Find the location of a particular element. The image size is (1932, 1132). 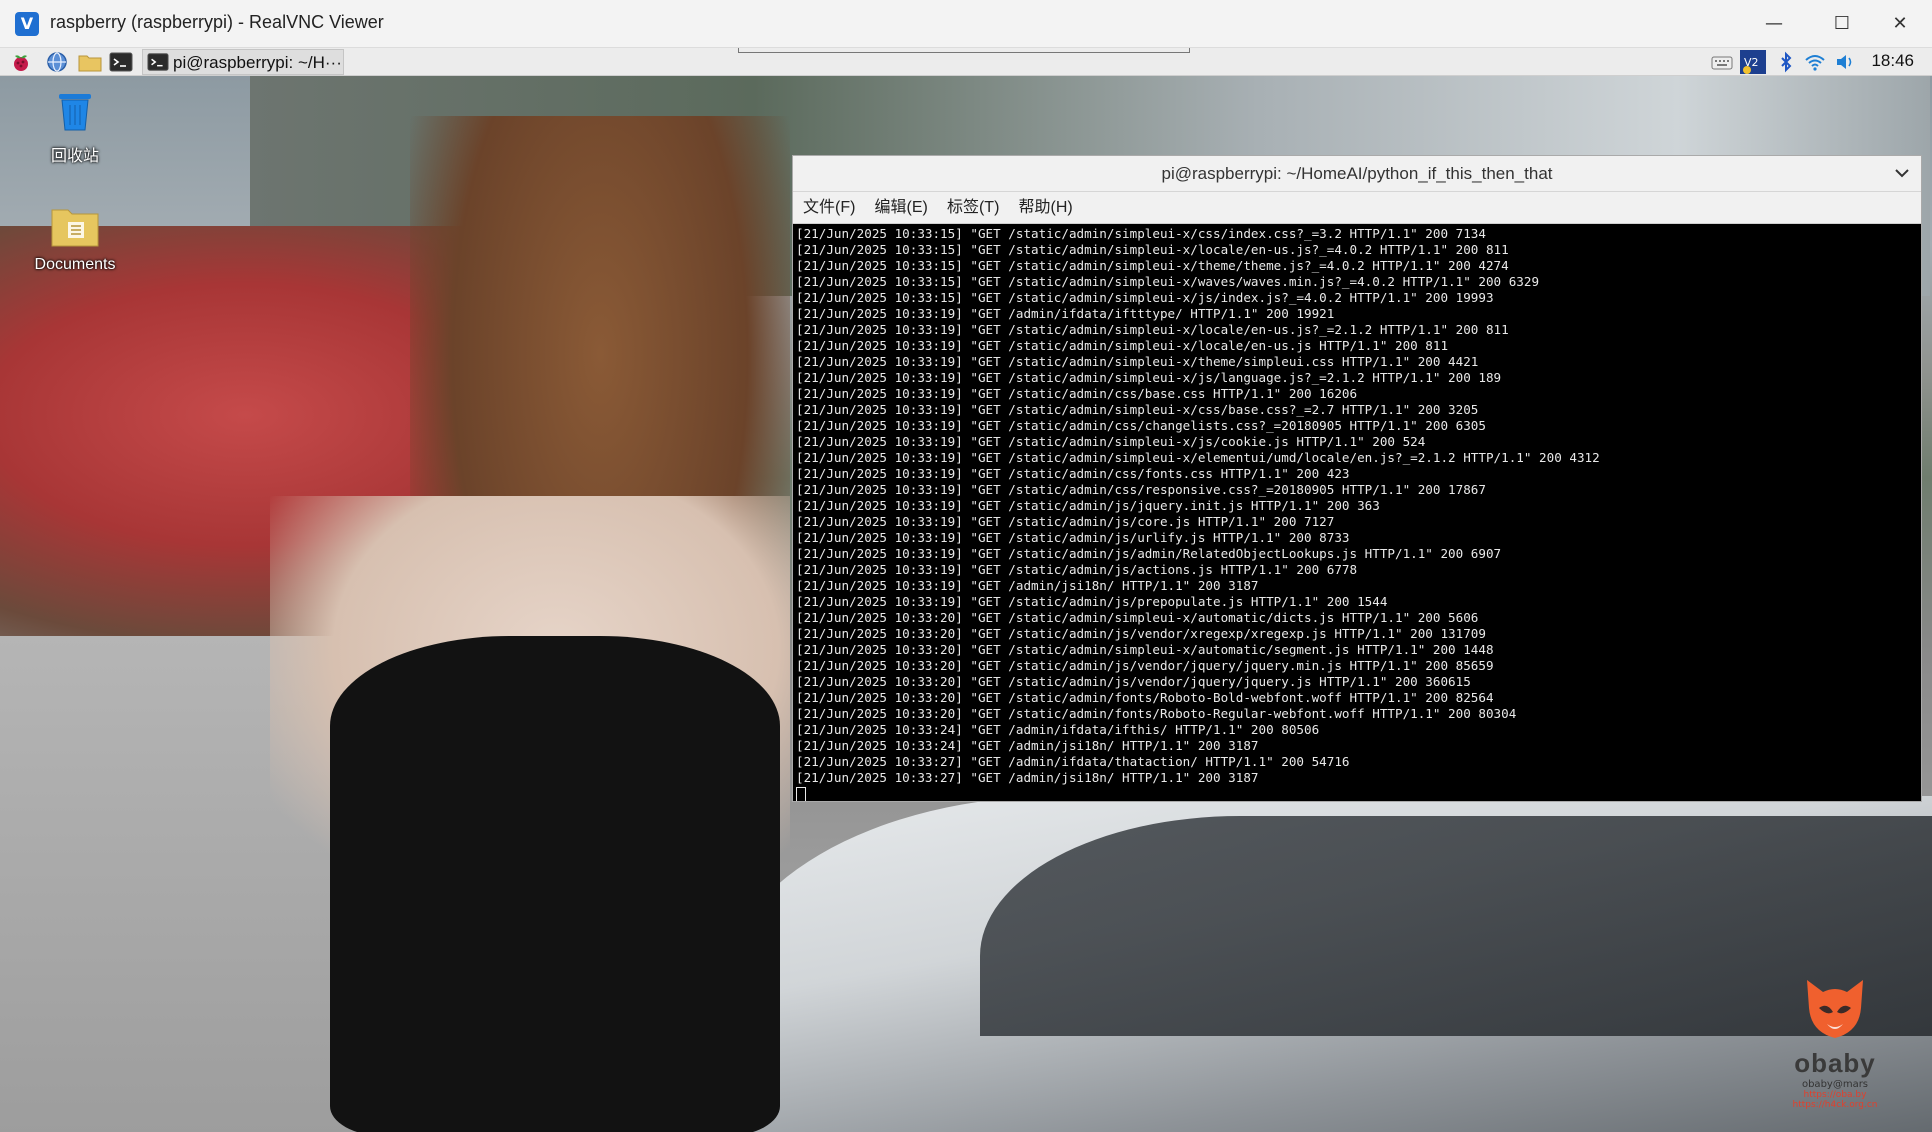

desktop-icon-label: Documents is located at coordinates (75, 264).